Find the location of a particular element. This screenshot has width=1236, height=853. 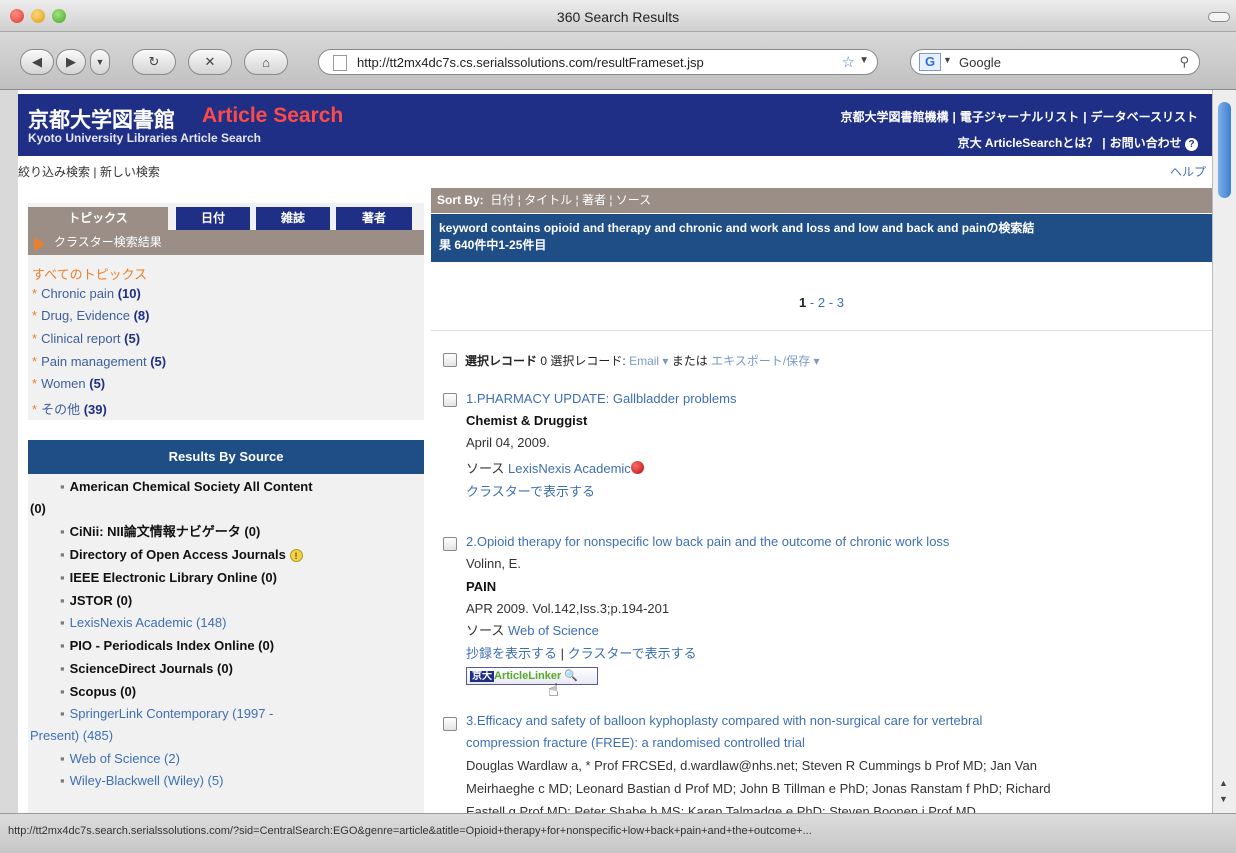

selected-records-label2: 選択レコード: is located at coordinates (588, 361).